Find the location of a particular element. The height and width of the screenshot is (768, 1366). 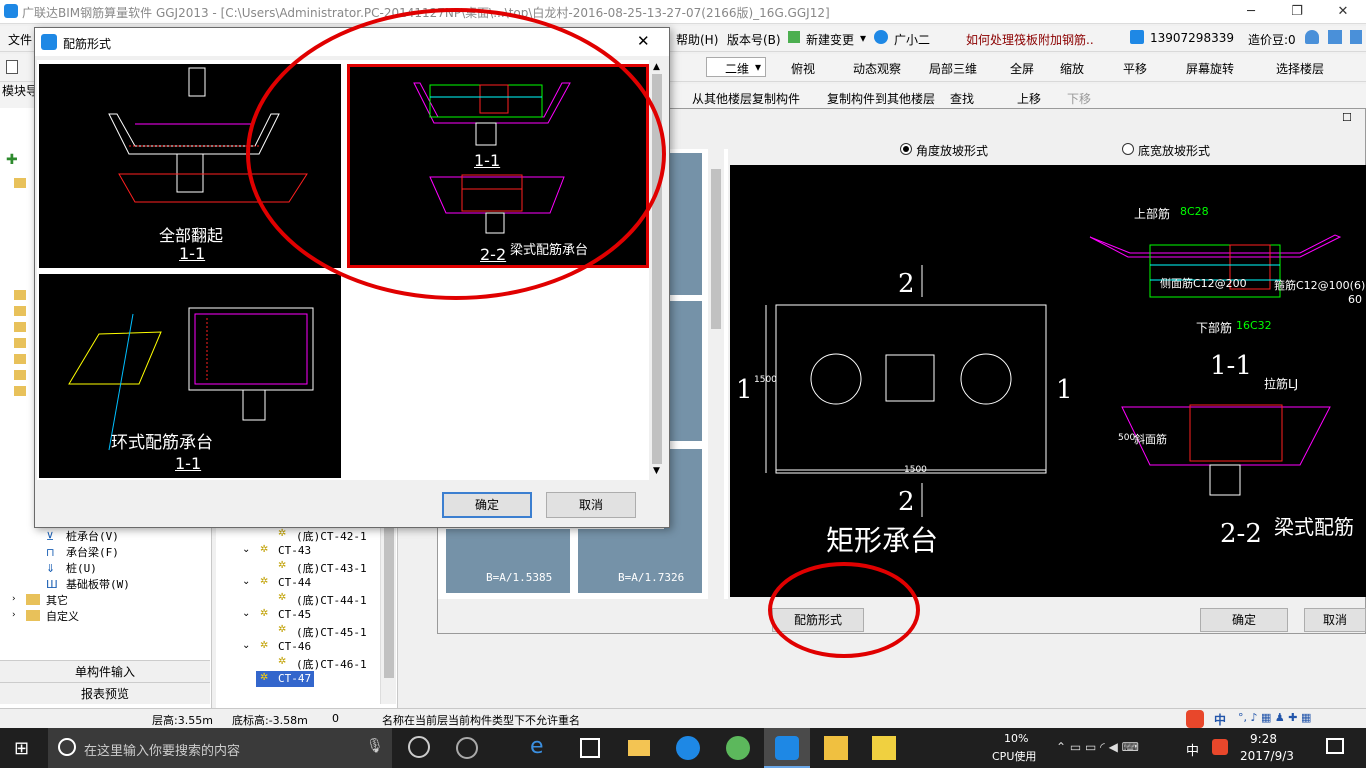

select-floor-button: 选择楼层 is located at coordinates (1300, 68).